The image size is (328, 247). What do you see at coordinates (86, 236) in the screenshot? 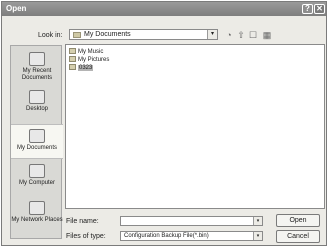
I see `file-type-label: Files of type:` at bounding box center [86, 236].